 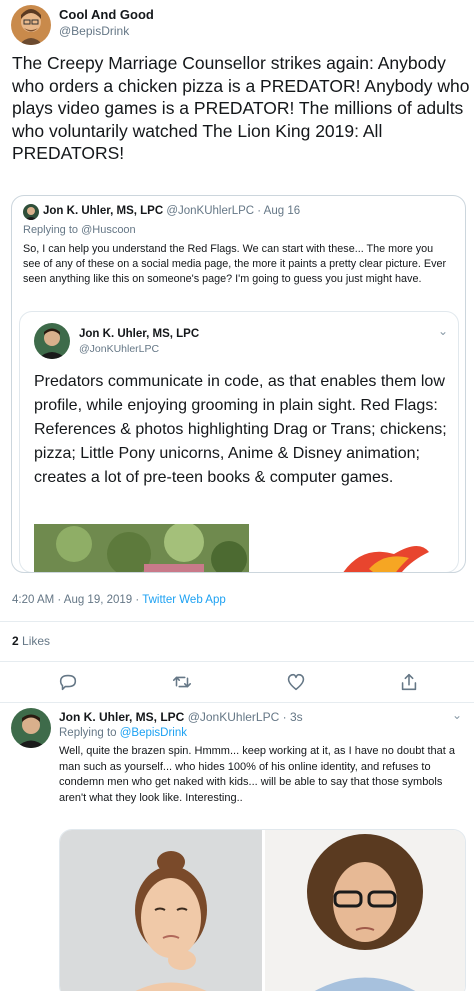 What do you see at coordinates (31, 212) in the screenshot?
I see `quoted-author-avatar` at bounding box center [31, 212].